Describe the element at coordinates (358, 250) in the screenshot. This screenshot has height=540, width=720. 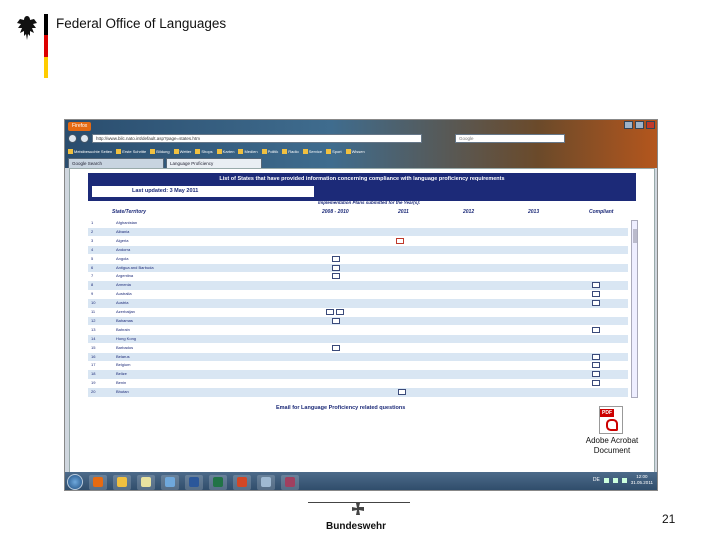
I see `table-row: 4 Andorra` at that location.